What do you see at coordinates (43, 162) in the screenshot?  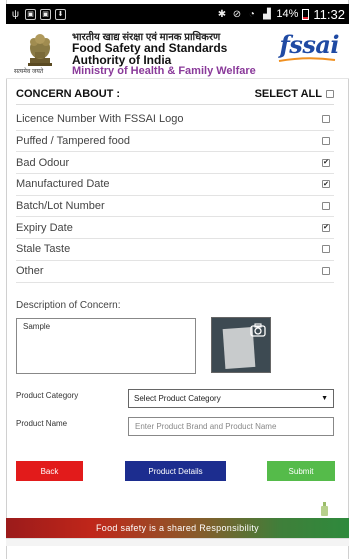 I see `concern-item-label: Bad Odour` at bounding box center [43, 162].